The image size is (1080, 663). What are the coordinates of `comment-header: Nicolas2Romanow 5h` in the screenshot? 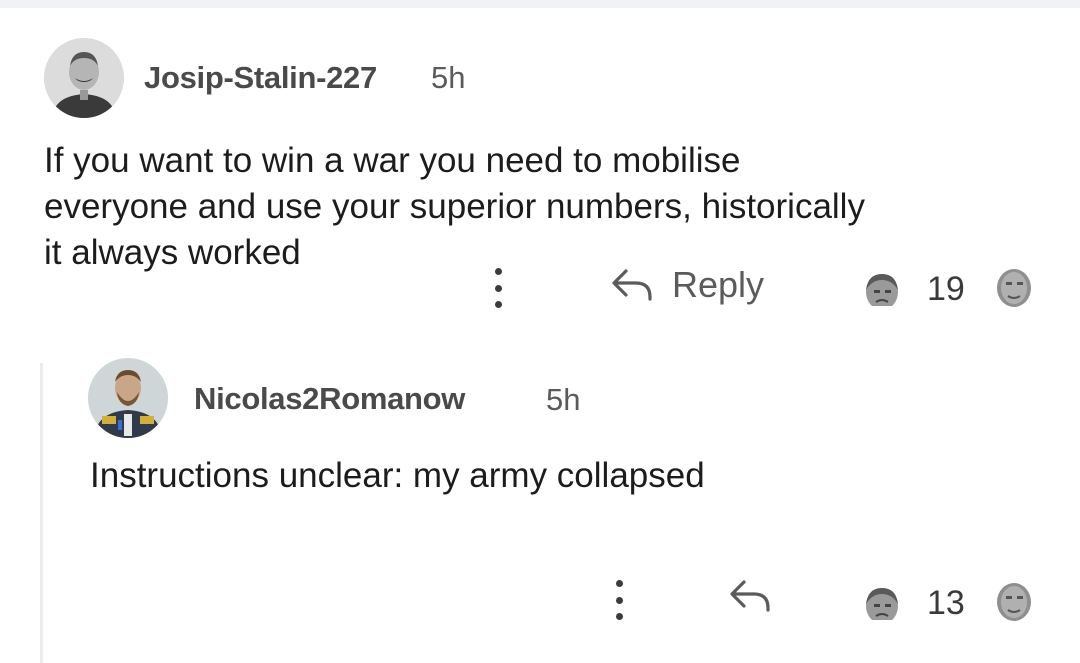 It's located at (568, 398).